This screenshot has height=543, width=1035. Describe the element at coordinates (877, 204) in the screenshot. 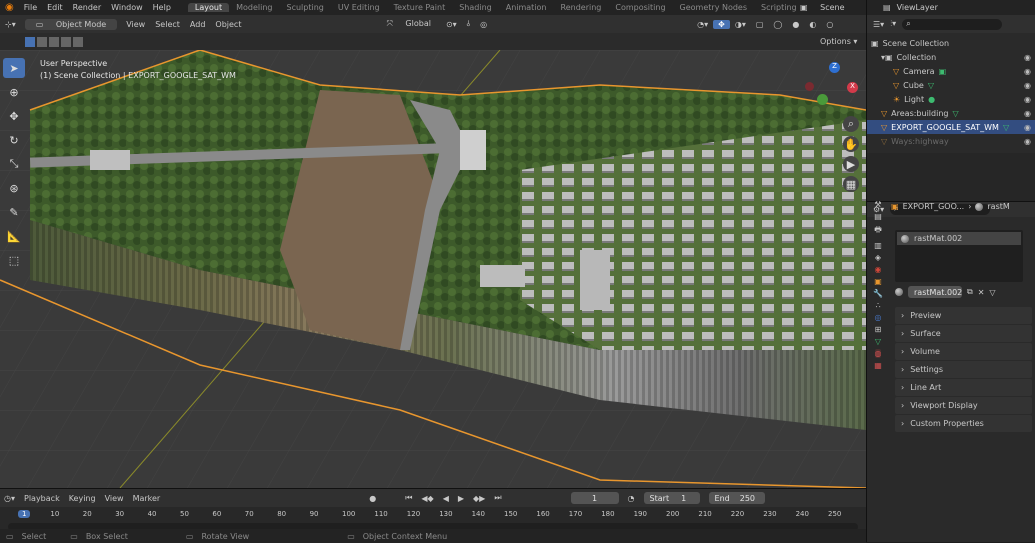

I see `tool-tab-icon: ⚒` at that location.